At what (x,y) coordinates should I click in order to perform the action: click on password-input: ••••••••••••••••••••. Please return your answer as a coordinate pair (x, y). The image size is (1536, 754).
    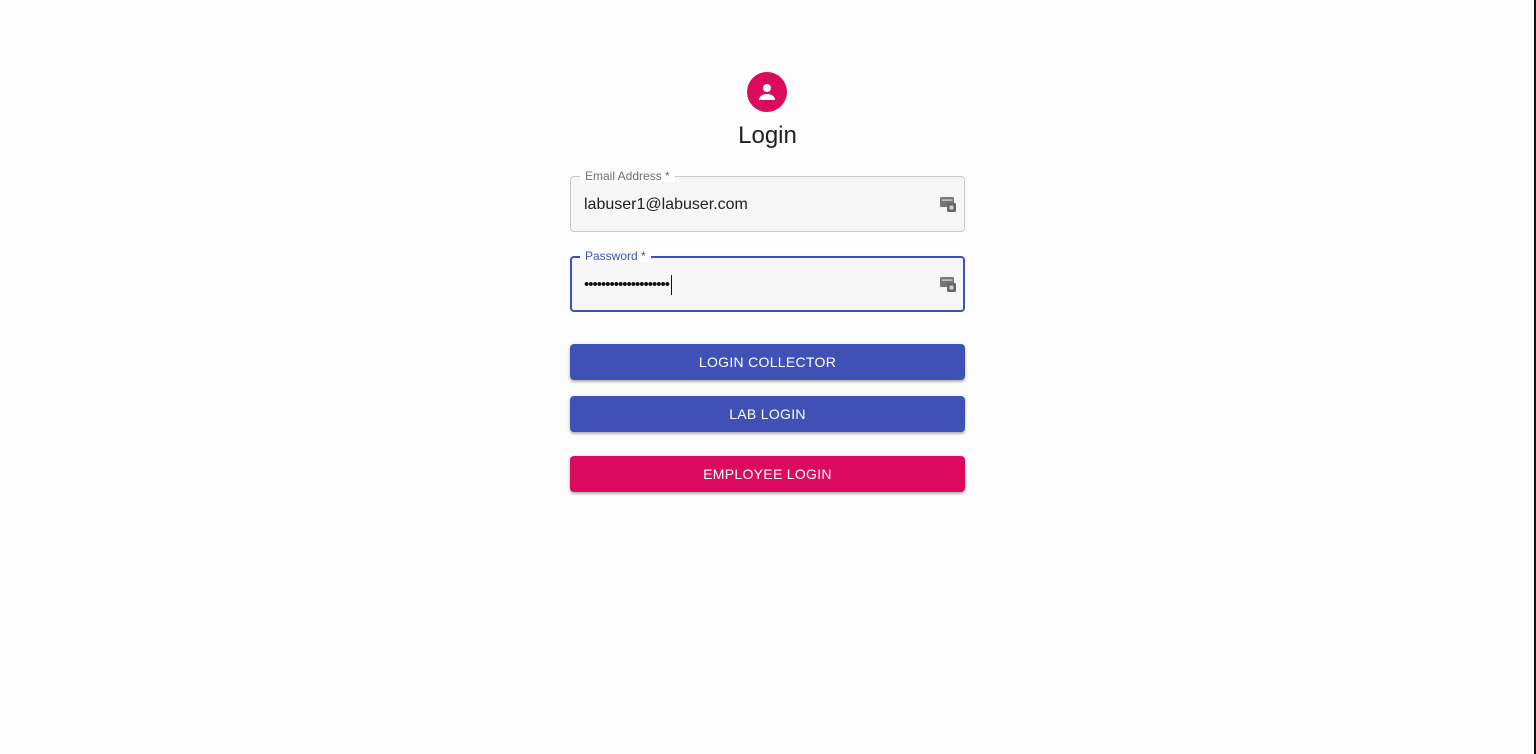
    Looking at the image, I should click on (628, 285).